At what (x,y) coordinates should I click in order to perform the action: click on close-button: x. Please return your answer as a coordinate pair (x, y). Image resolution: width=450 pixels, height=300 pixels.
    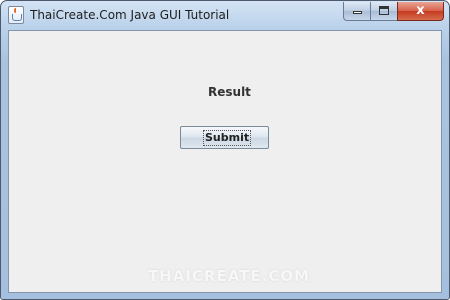
    Looking at the image, I should click on (420, 11).